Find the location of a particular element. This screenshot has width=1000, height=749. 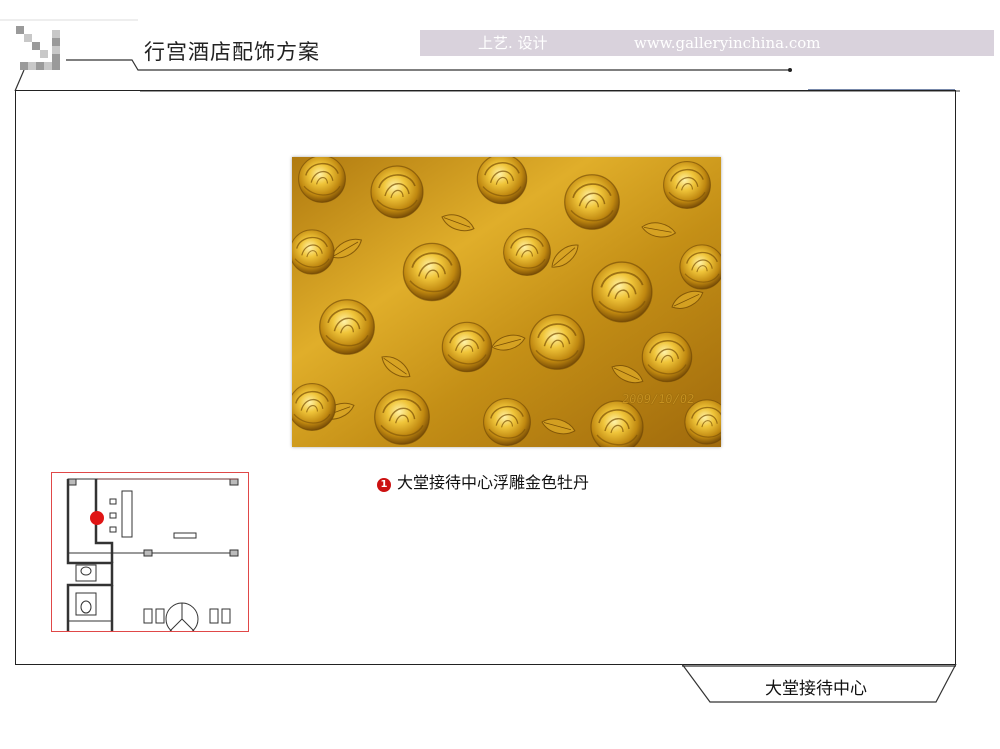

caption-text: 大堂接待中心浮雕金色牡丹 is located at coordinates (493, 482).